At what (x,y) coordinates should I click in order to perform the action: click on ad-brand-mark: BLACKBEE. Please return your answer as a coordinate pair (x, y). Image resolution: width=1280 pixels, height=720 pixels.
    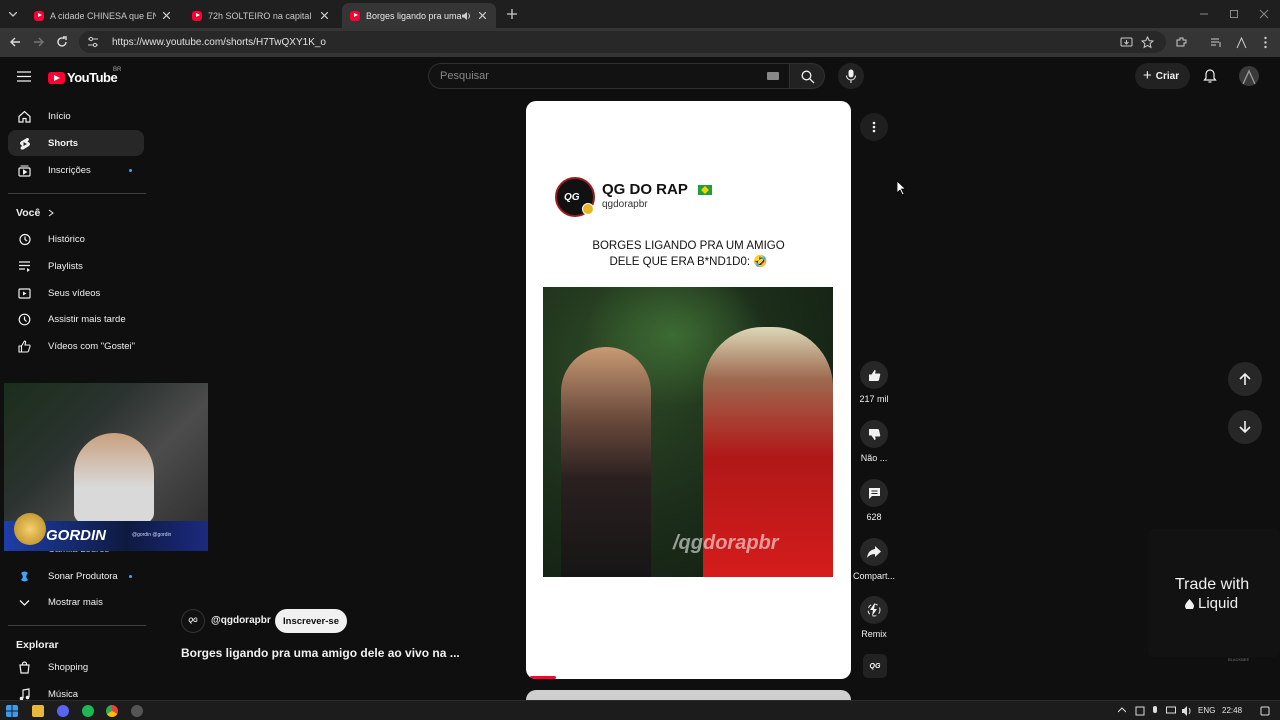
    Looking at the image, I should click on (1239, 659).